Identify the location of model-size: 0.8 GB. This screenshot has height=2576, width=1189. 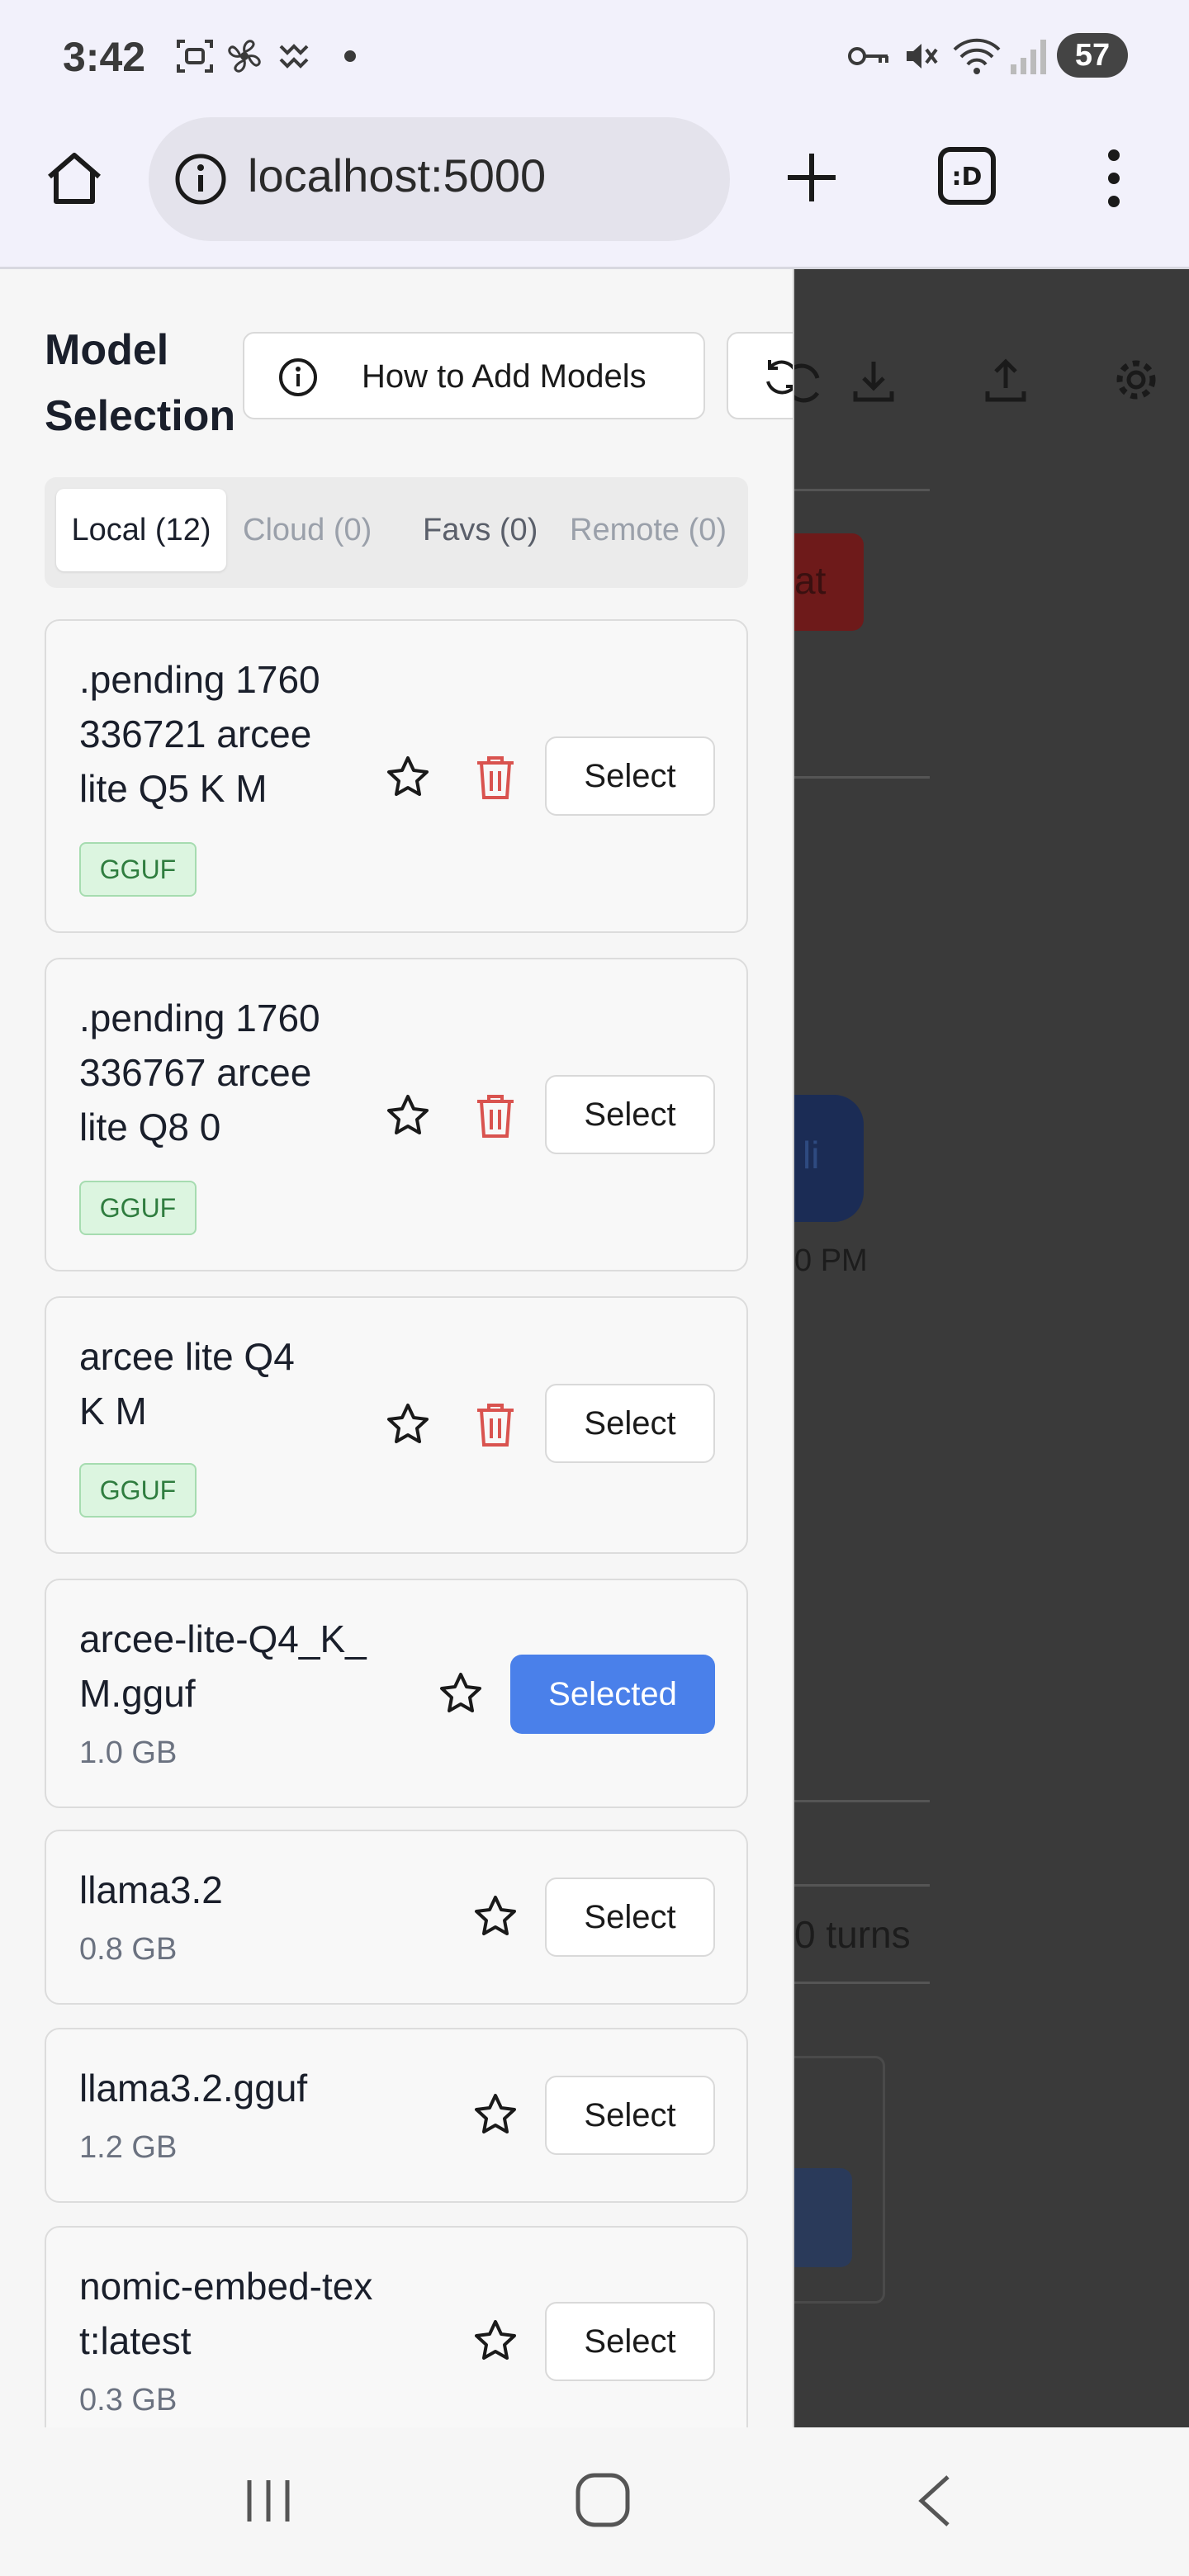
(128, 1949).